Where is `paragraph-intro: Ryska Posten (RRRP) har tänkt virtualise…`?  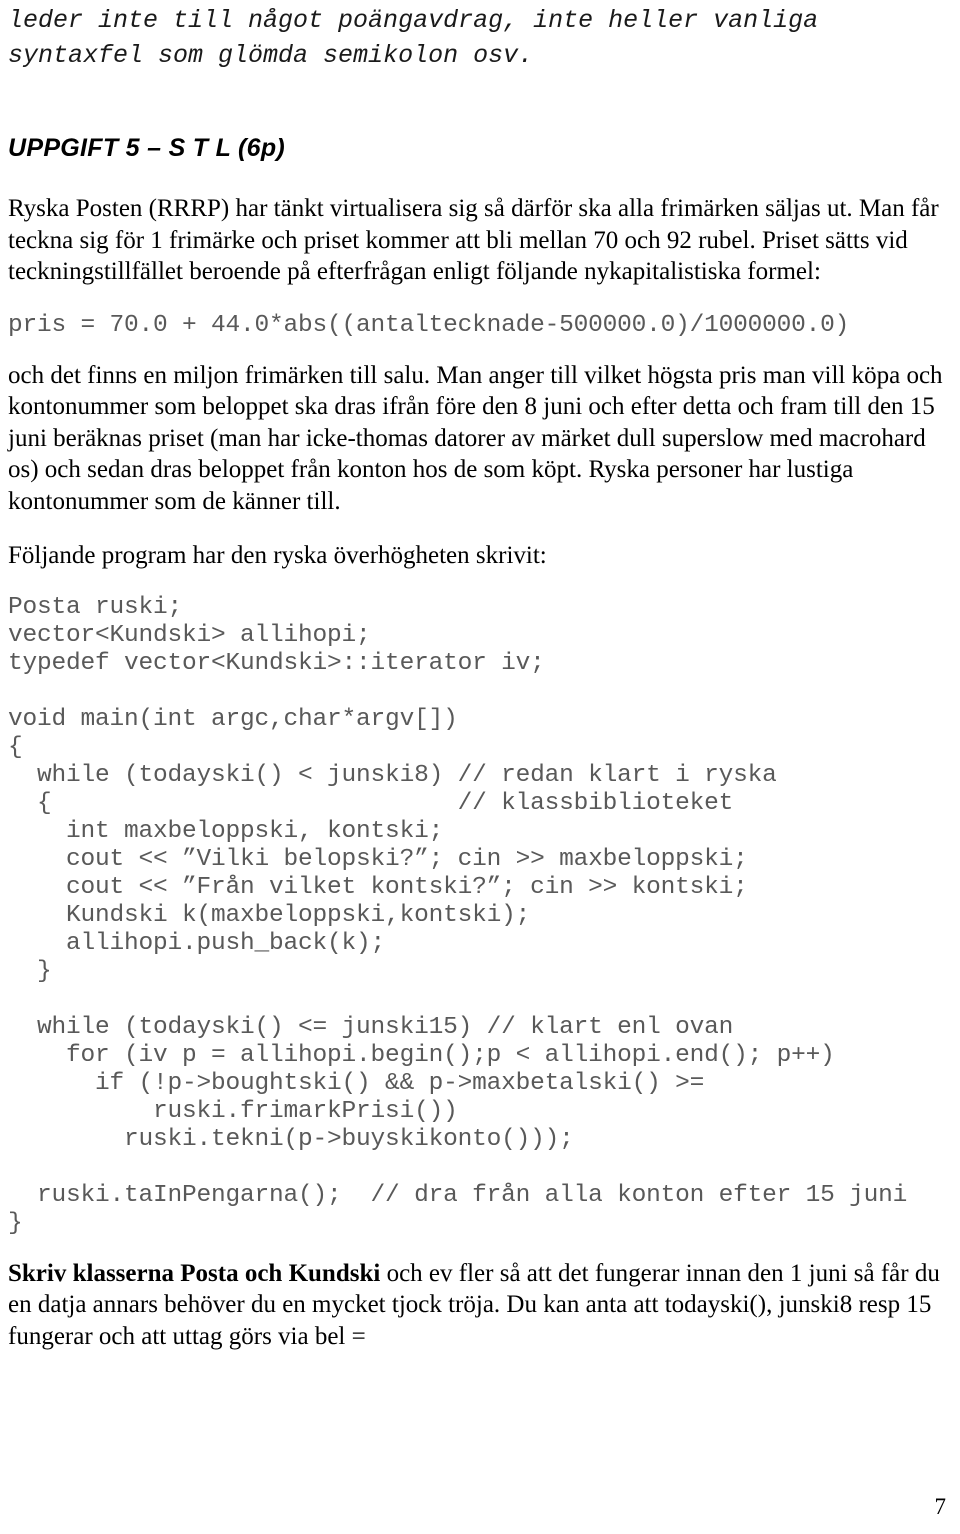 paragraph-intro: Ryska Posten (RRRP) har tänkt virtualise… is located at coordinates (473, 240).